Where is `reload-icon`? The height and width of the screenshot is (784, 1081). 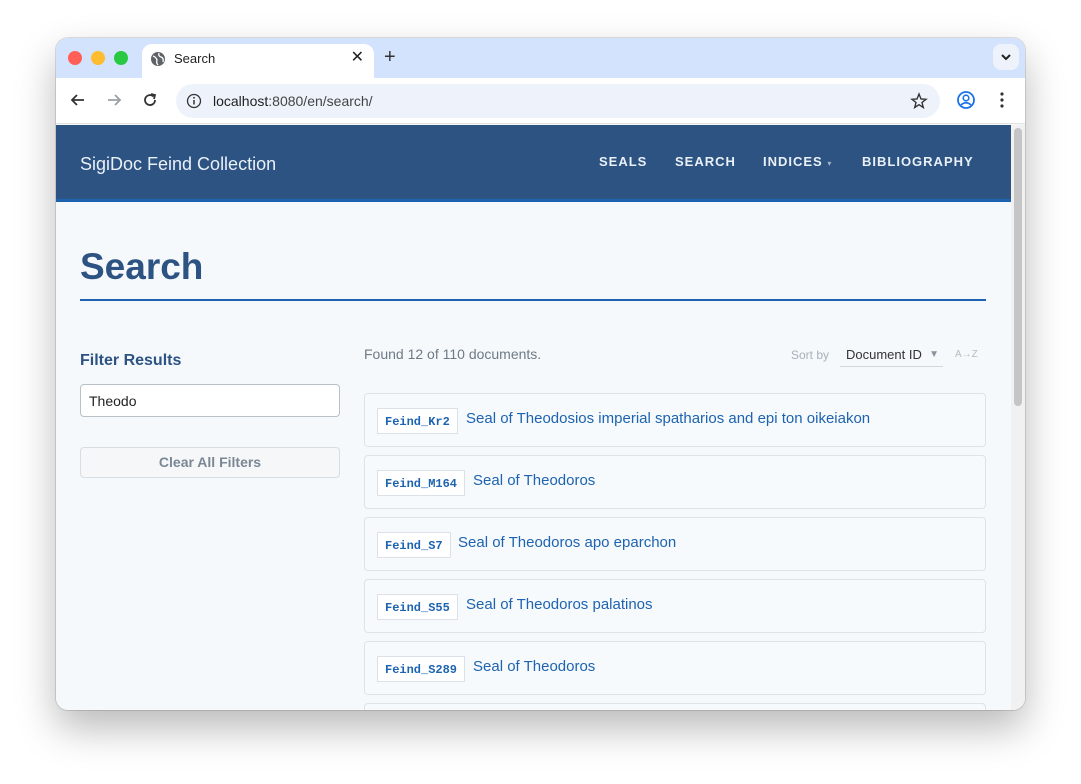 reload-icon is located at coordinates (150, 100).